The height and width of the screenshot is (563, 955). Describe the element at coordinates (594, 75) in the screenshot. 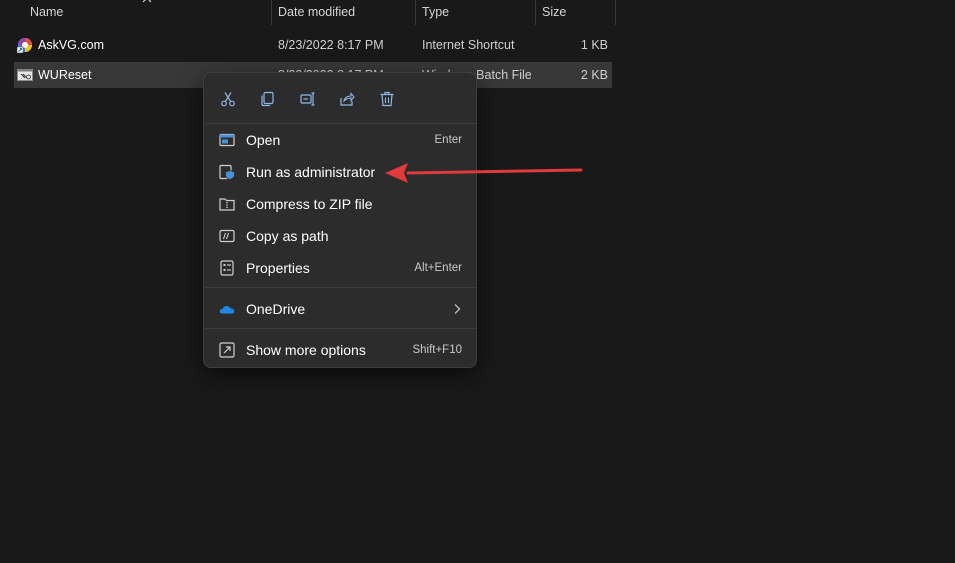

I see `file-size: 2 KB` at that location.